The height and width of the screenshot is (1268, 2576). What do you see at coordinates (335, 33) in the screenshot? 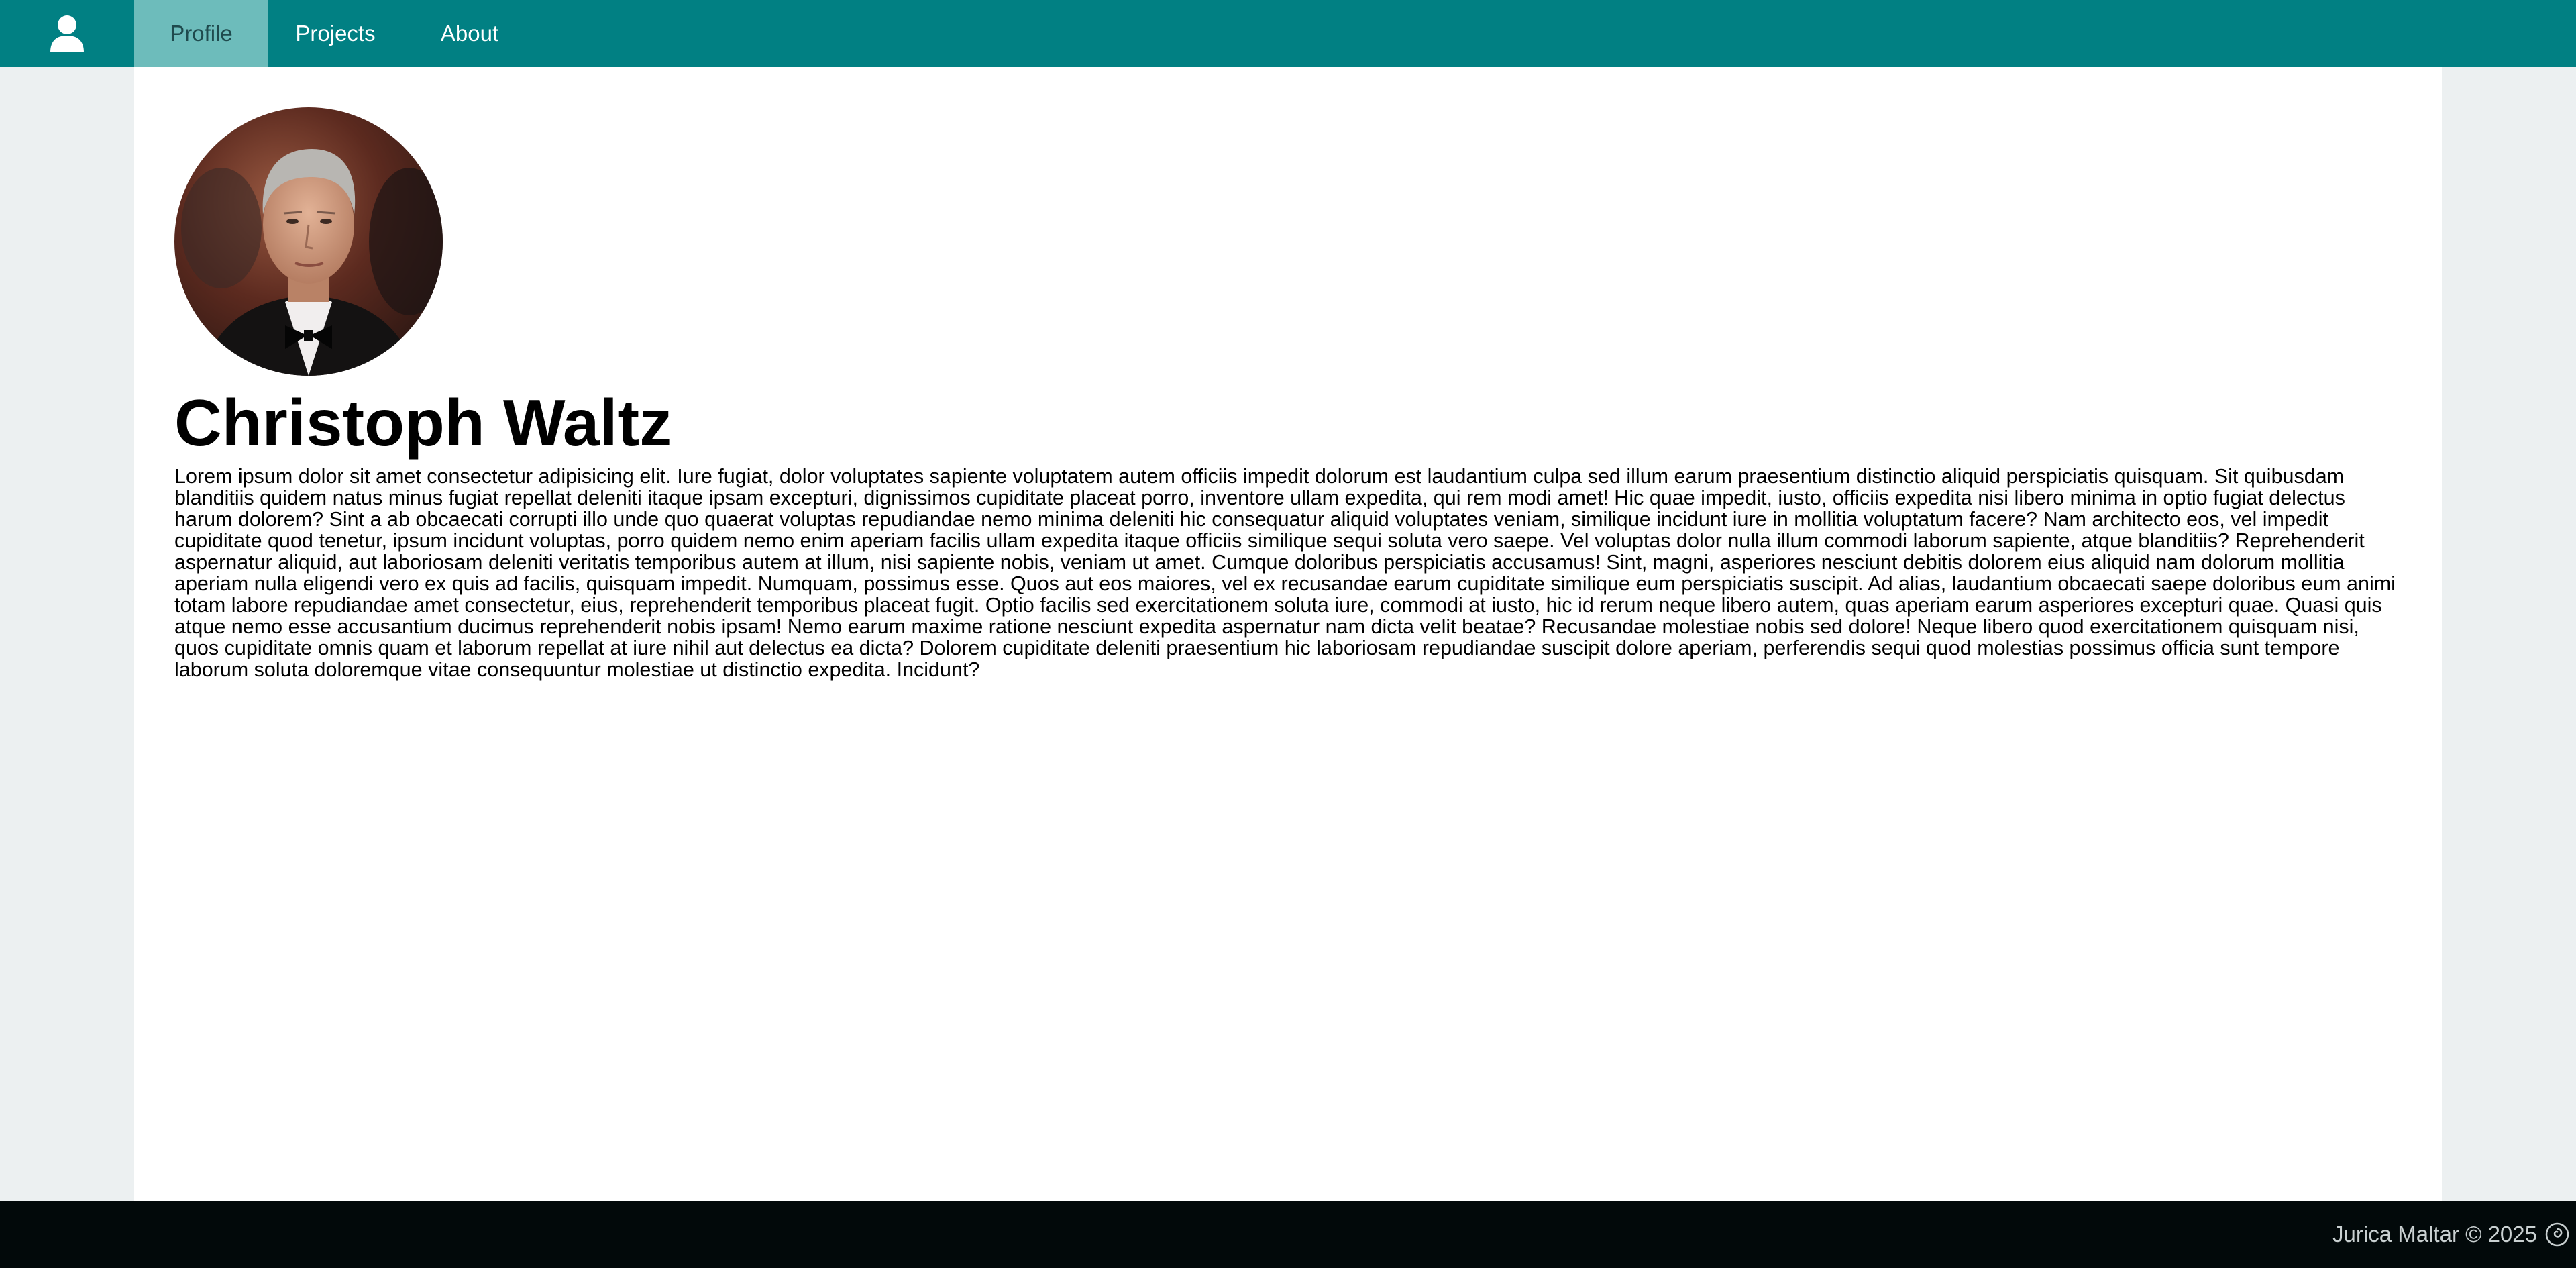
I see `tab-projects: Projects` at bounding box center [335, 33].